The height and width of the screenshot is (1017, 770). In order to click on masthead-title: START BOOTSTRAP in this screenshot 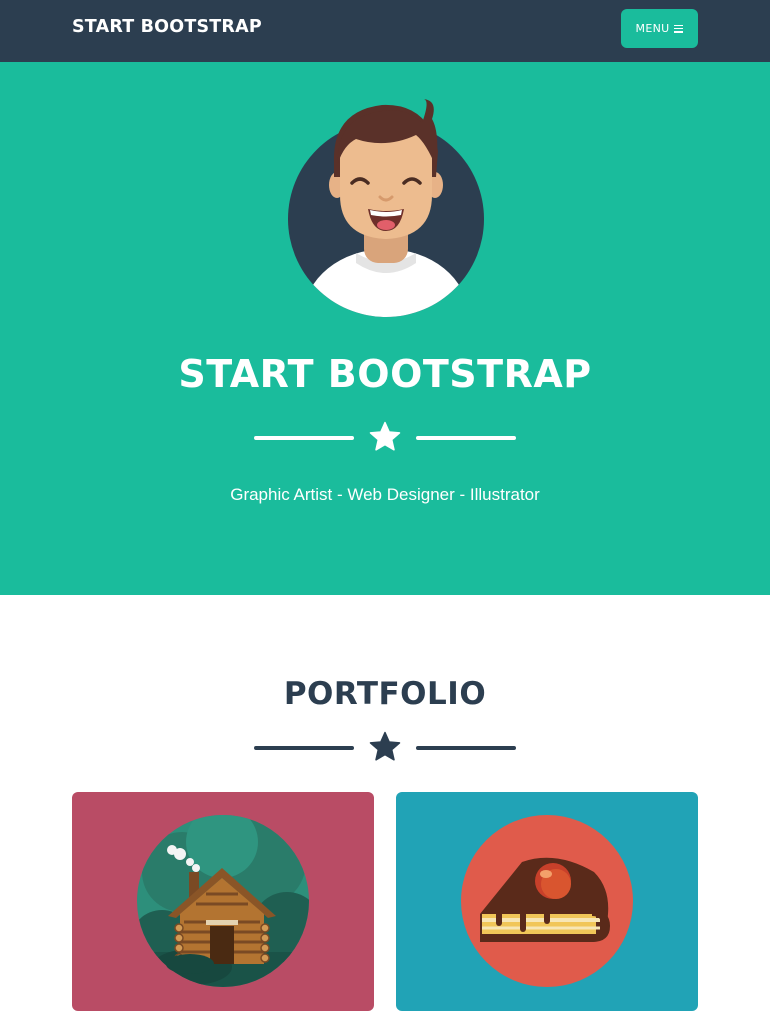, I will do `click(385, 374)`.